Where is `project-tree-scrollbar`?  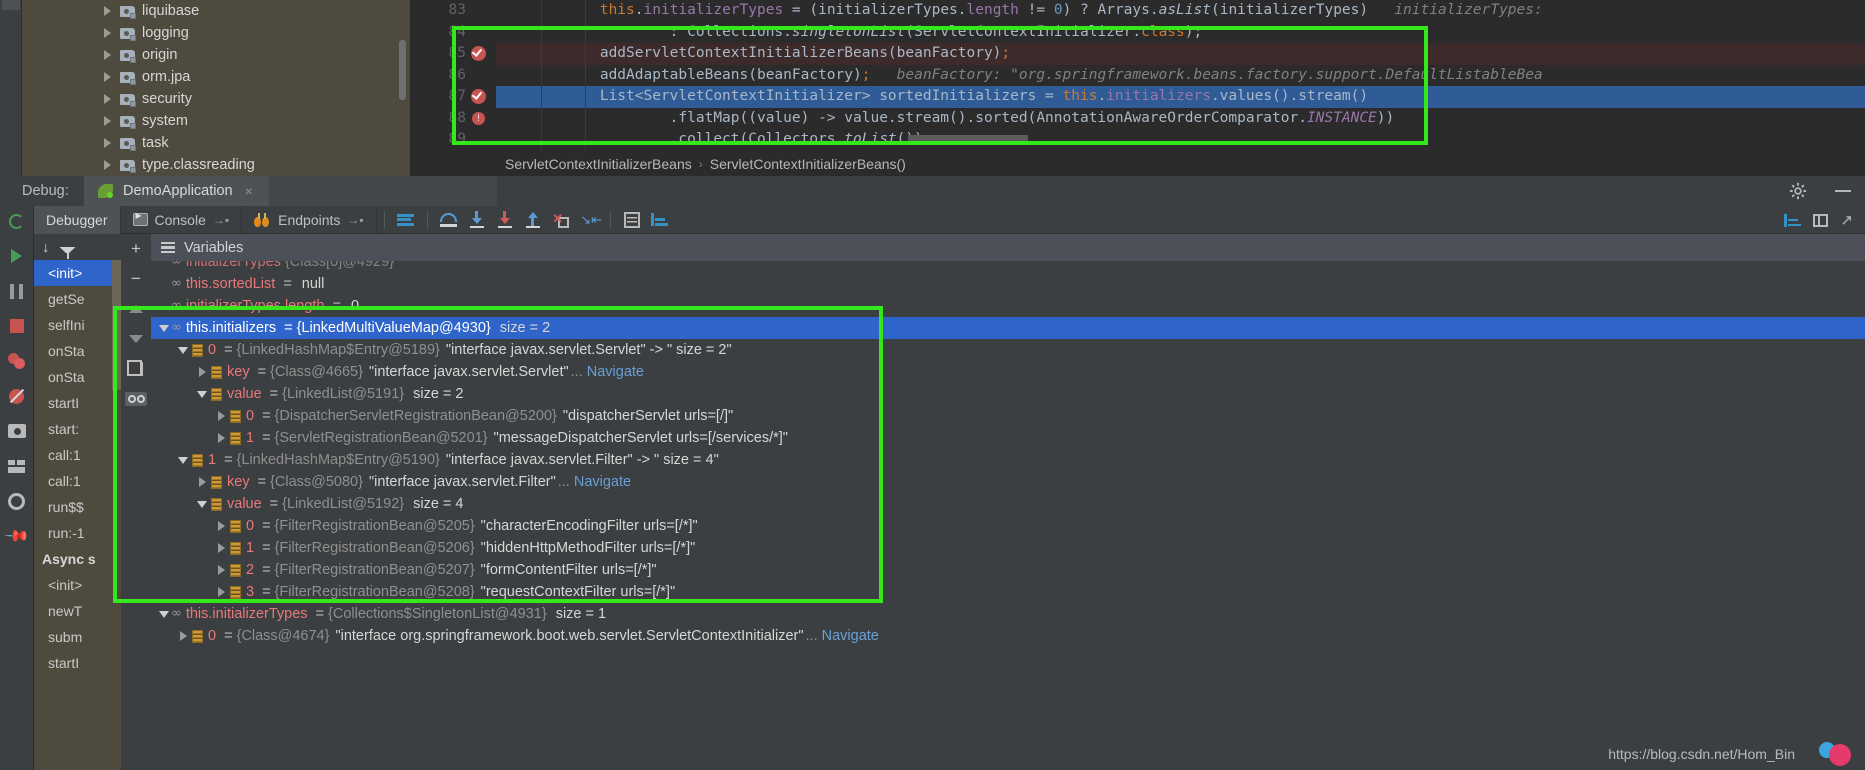
project-tree-scrollbar is located at coordinates (402, 70).